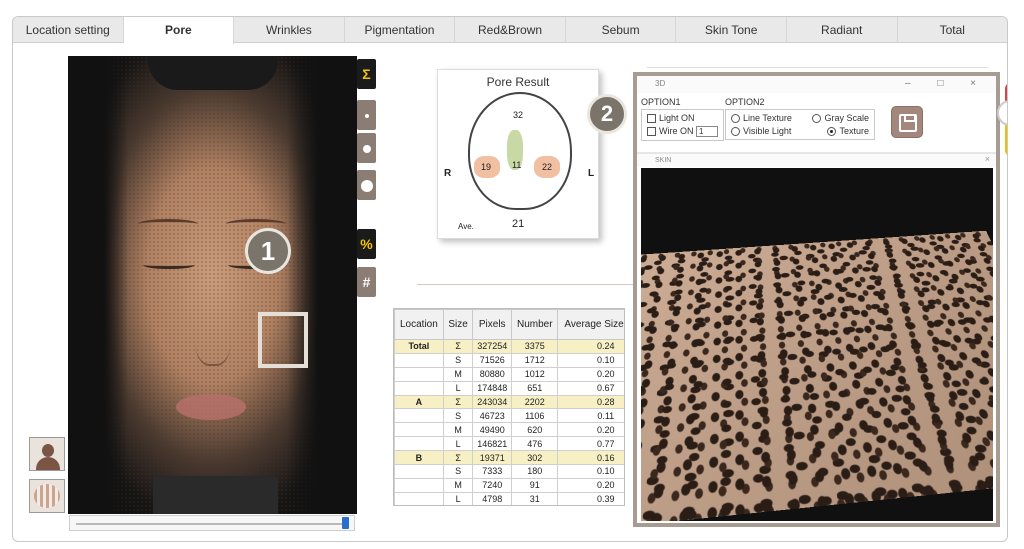 Image resolution: width=1024 pixels, height=549 pixels. I want to click on visible-light-label: Visible Light, so click(767, 131).